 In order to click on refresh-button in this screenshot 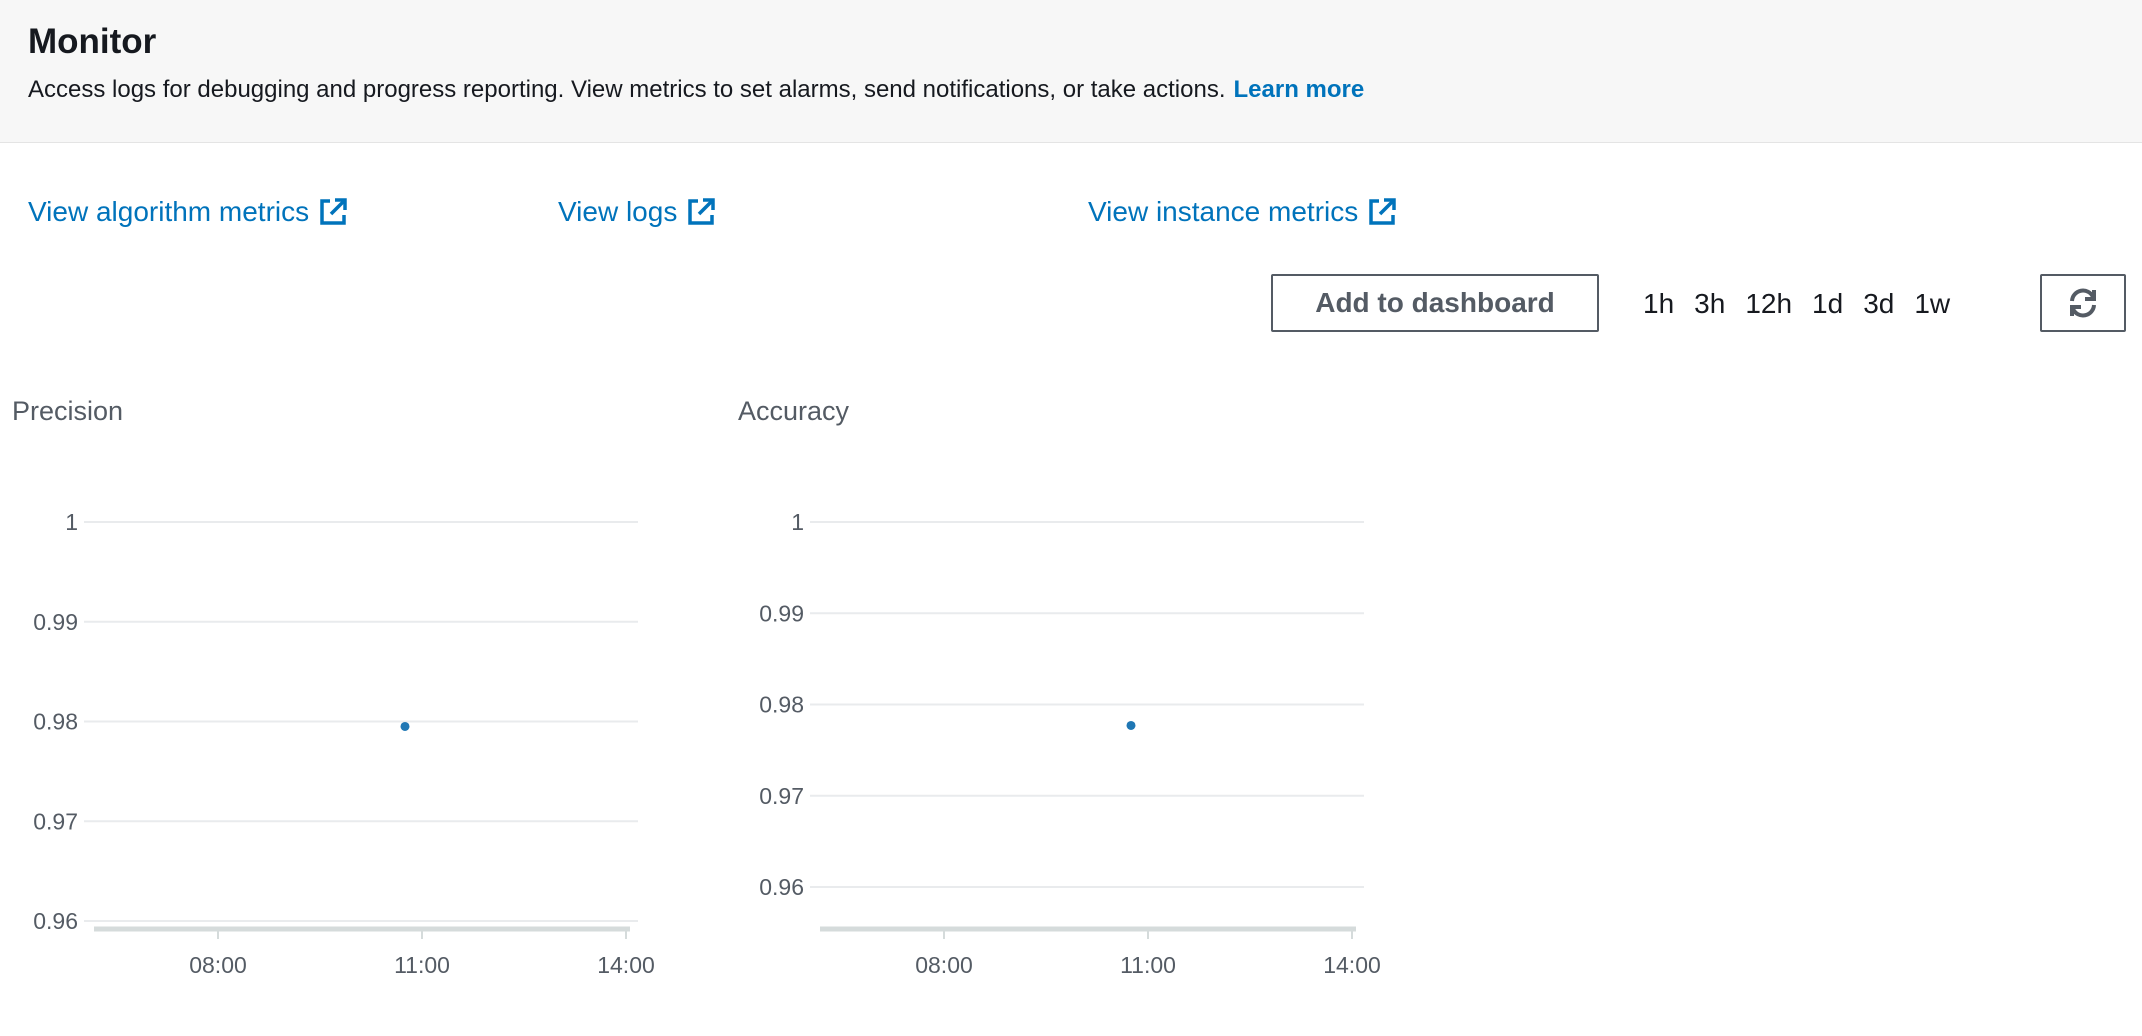, I will do `click(2083, 303)`.